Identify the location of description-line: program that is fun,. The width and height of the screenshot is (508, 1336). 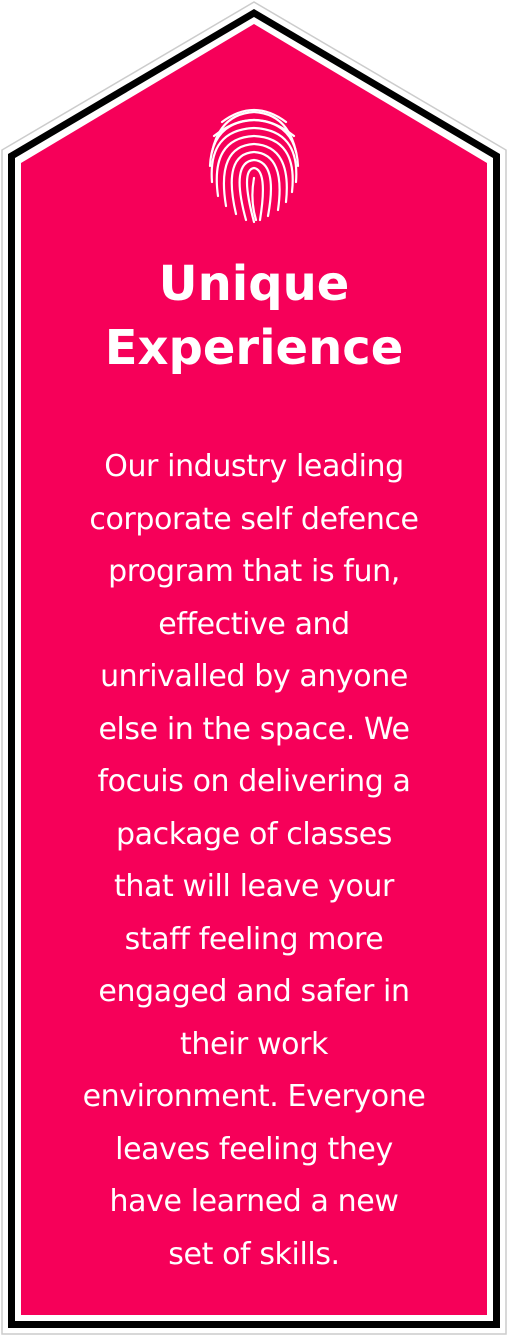
(254, 571).